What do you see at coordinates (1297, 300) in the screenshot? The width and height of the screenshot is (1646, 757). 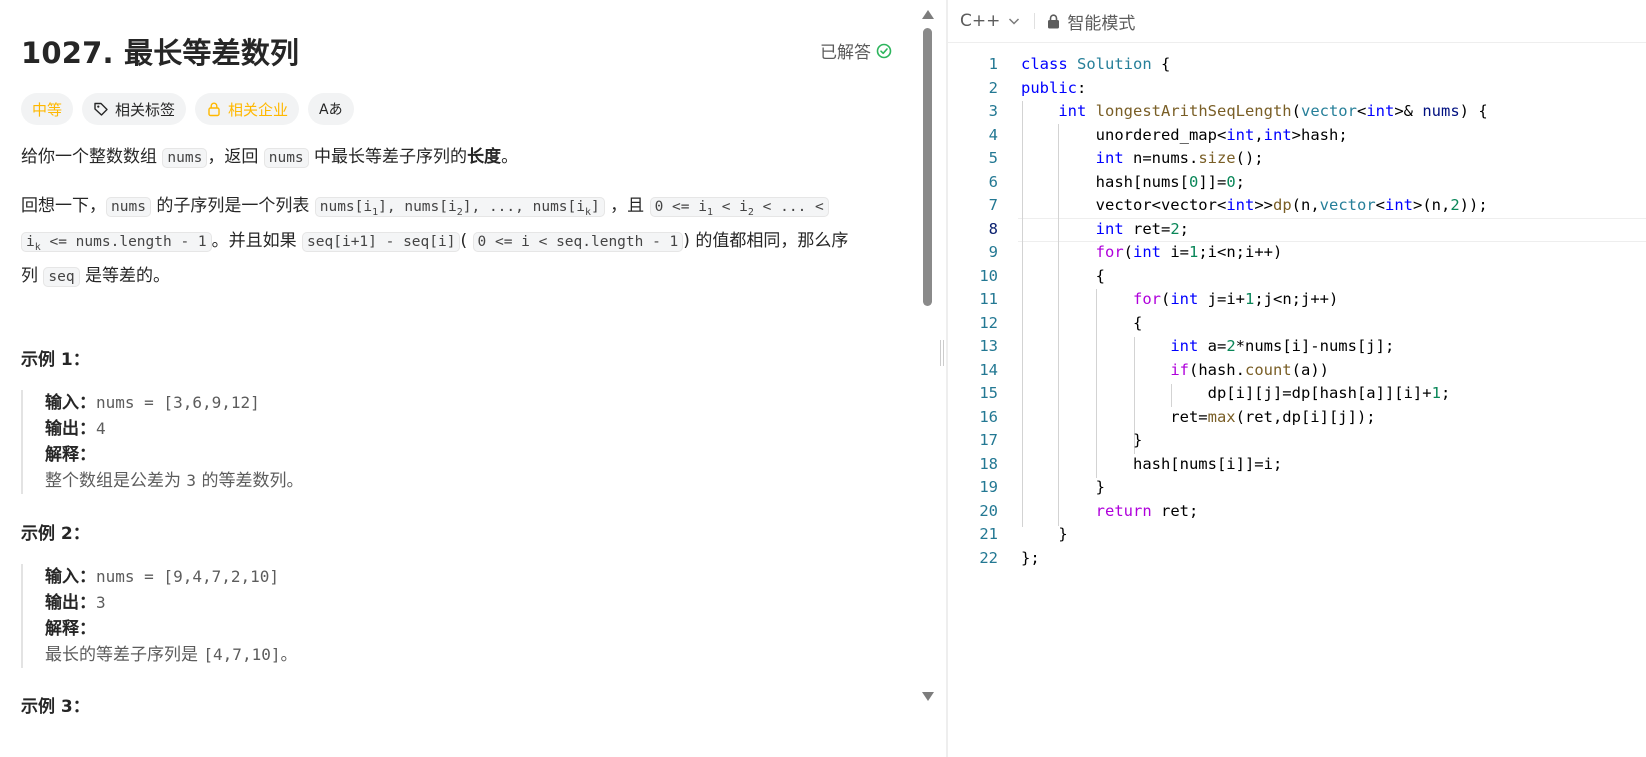 I see `code-line: 11 for(int j=i+1;j<n;j++)` at bounding box center [1297, 300].